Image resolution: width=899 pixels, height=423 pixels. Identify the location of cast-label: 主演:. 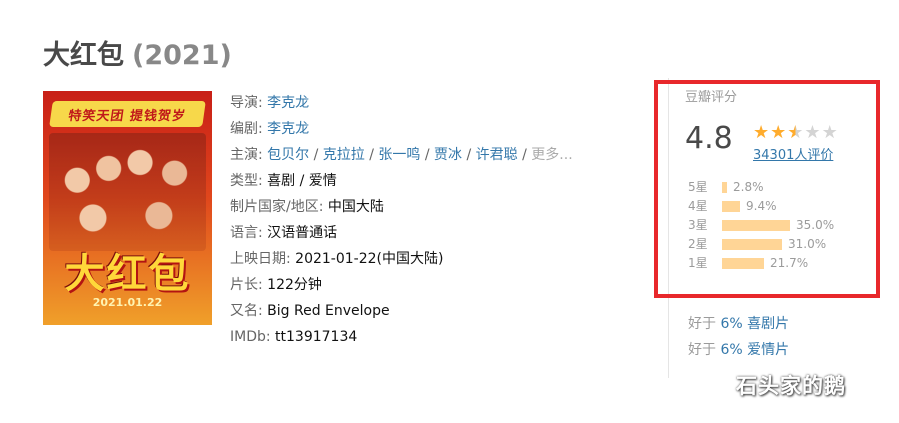
(249, 155).